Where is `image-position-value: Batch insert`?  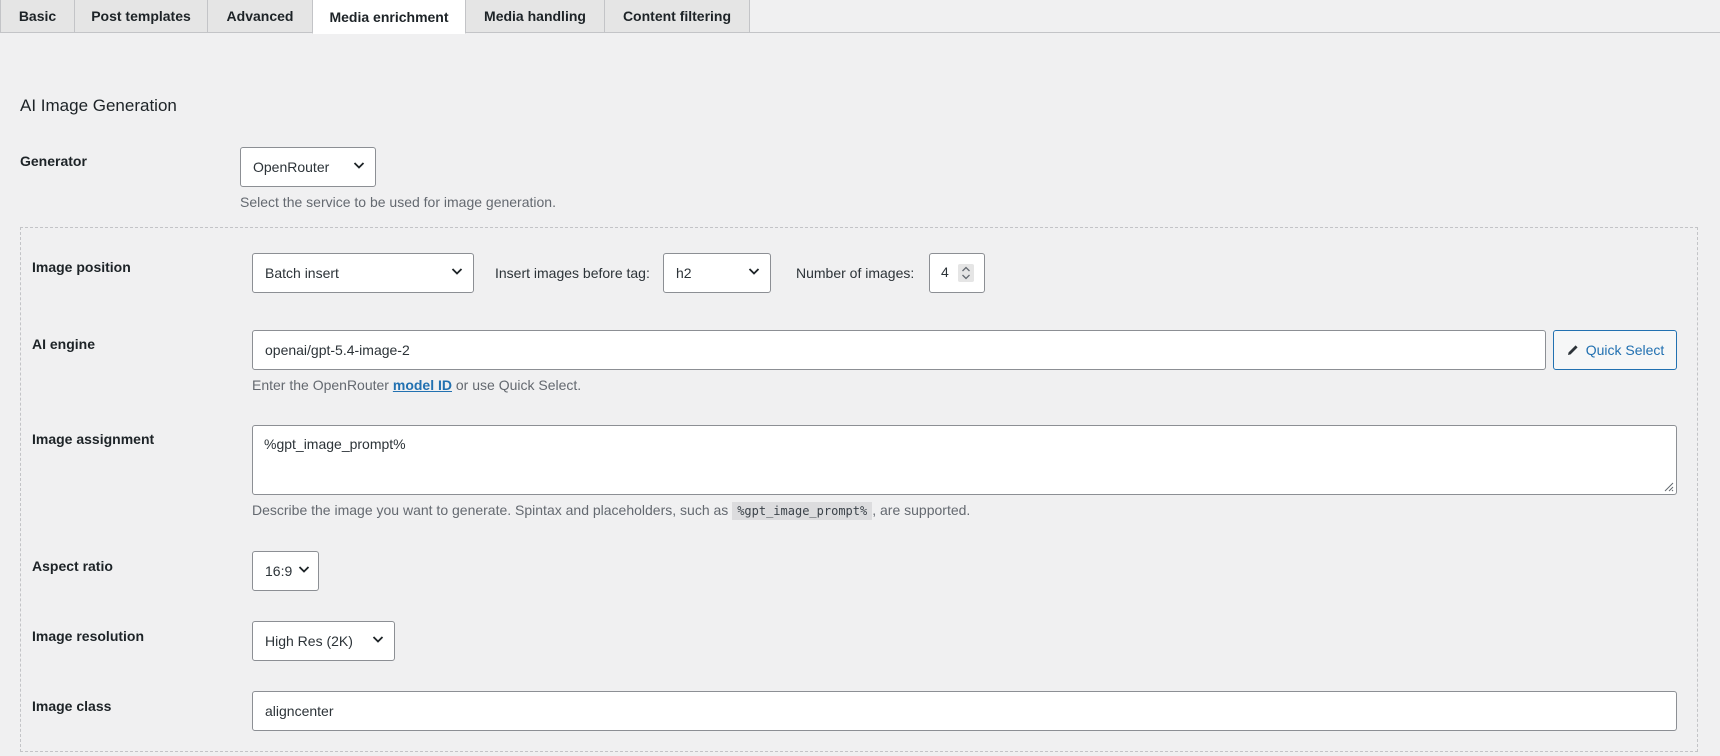 image-position-value: Batch insert is located at coordinates (302, 273).